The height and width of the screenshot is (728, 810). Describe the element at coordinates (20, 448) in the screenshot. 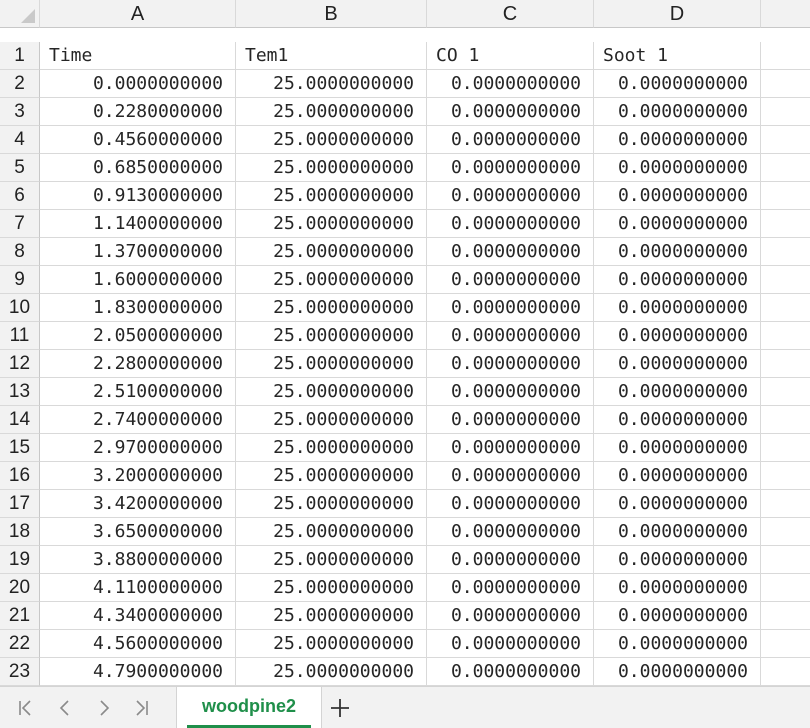

I see `row-header: 15` at that location.